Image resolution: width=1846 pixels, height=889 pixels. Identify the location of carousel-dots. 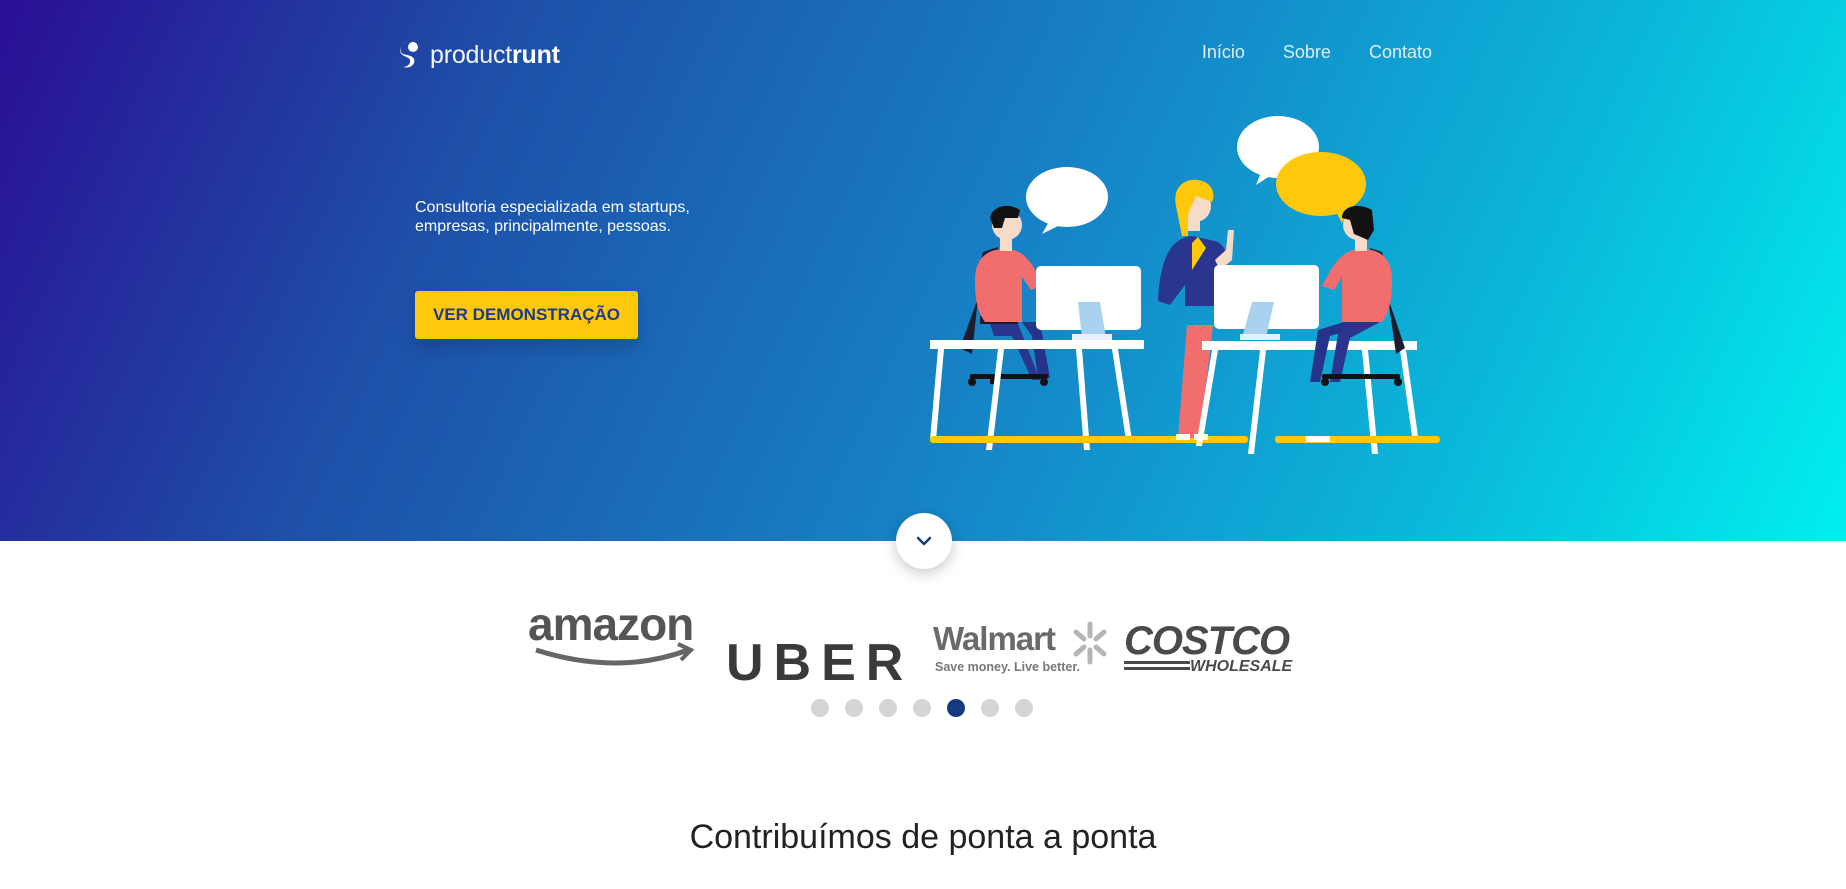
(922, 708).